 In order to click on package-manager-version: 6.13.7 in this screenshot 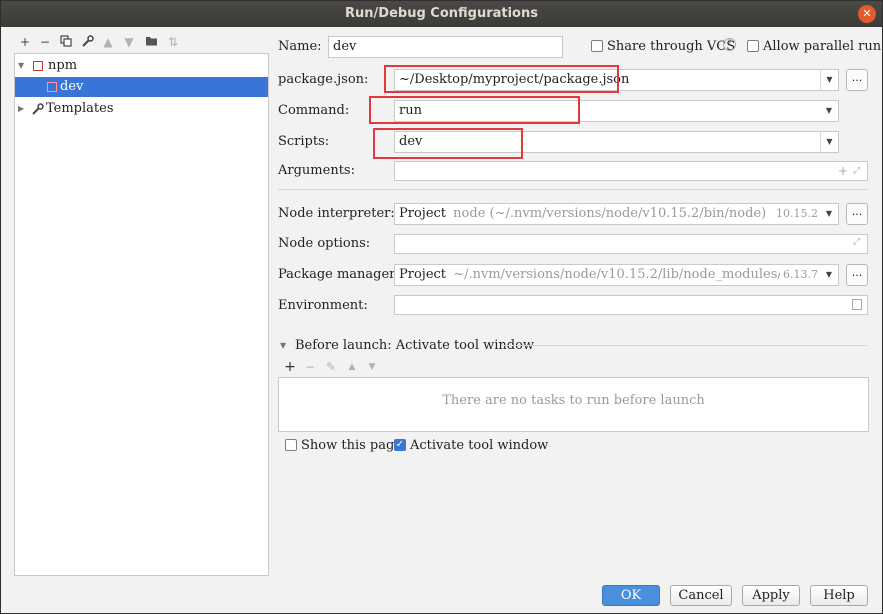, I will do `click(799, 275)`.